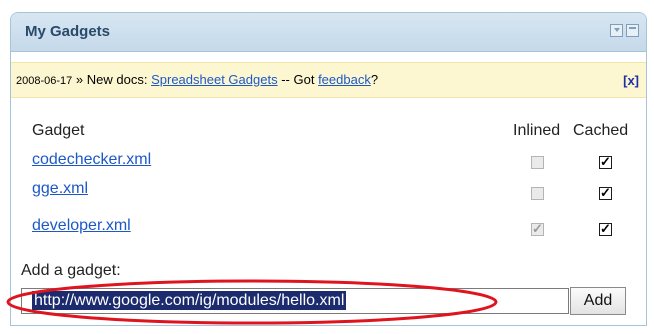 This screenshot has width=654, height=334. I want to click on cached-column-header: Cached, so click(601, 130).